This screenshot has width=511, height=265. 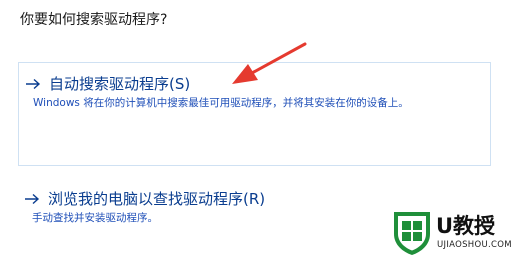 I want to click on watermark: U教授 UJIAOSHOU.COM, so click(x=450, y=233).